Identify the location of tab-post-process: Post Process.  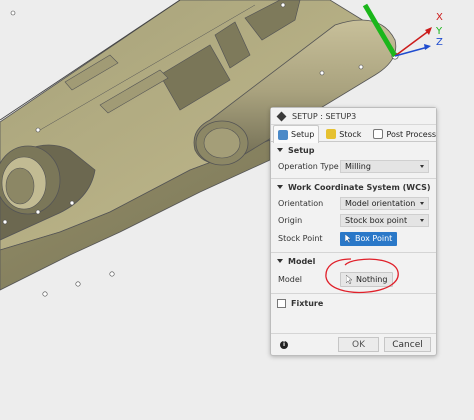
(404, 133).